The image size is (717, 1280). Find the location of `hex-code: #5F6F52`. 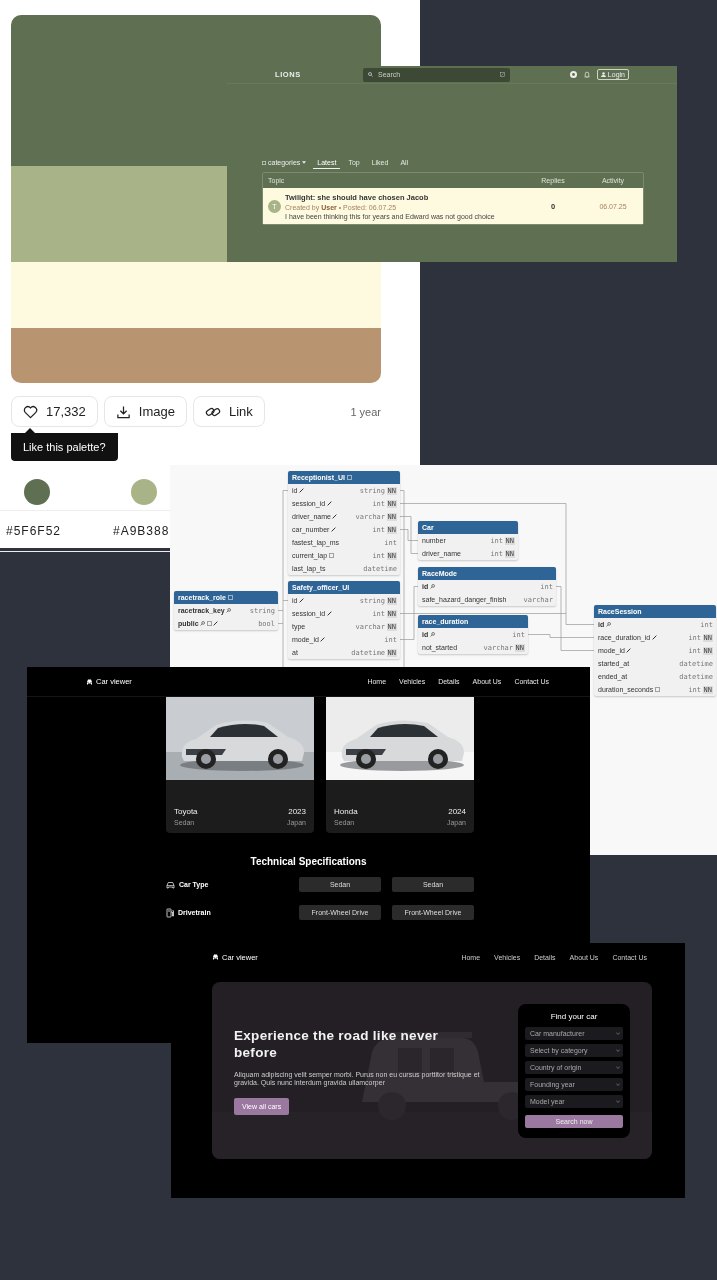

hex-code: #5F6F52 is located at coordinates (34, 531).